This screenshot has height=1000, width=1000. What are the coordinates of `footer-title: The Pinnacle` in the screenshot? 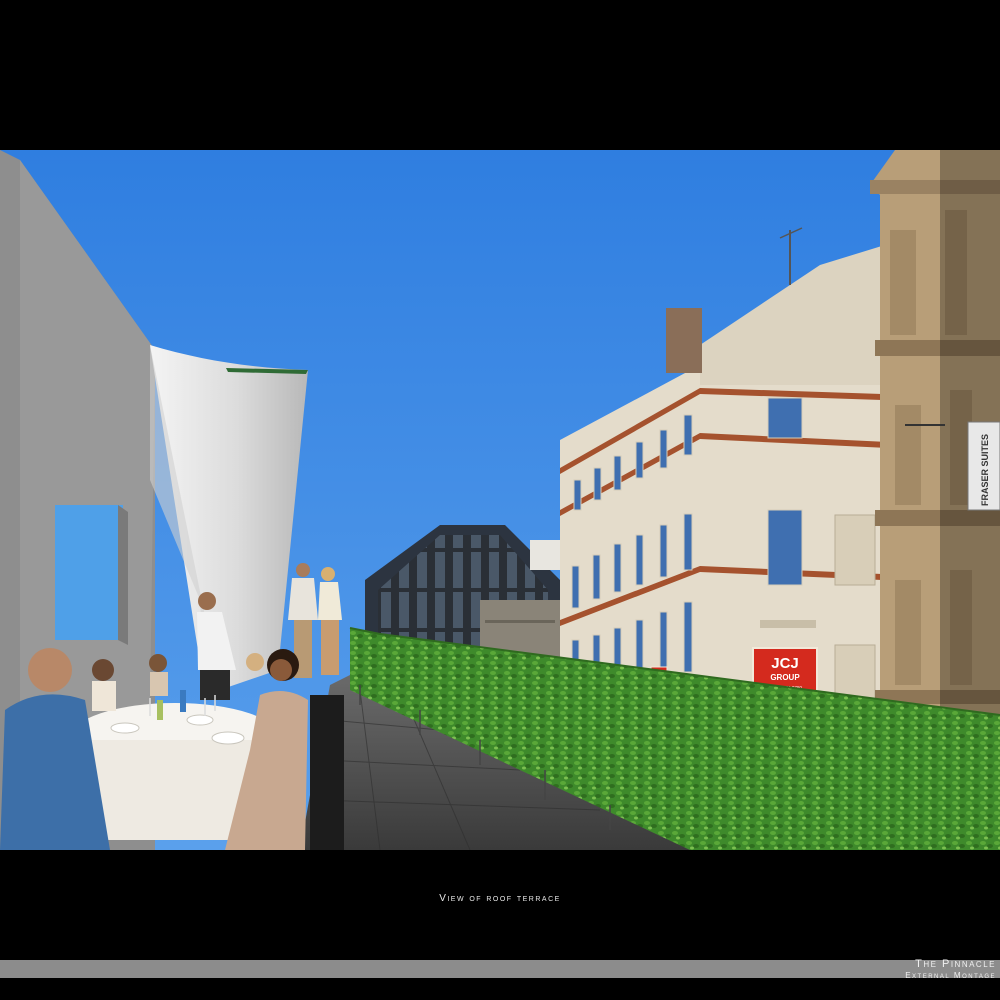 It's located at (955, 964).